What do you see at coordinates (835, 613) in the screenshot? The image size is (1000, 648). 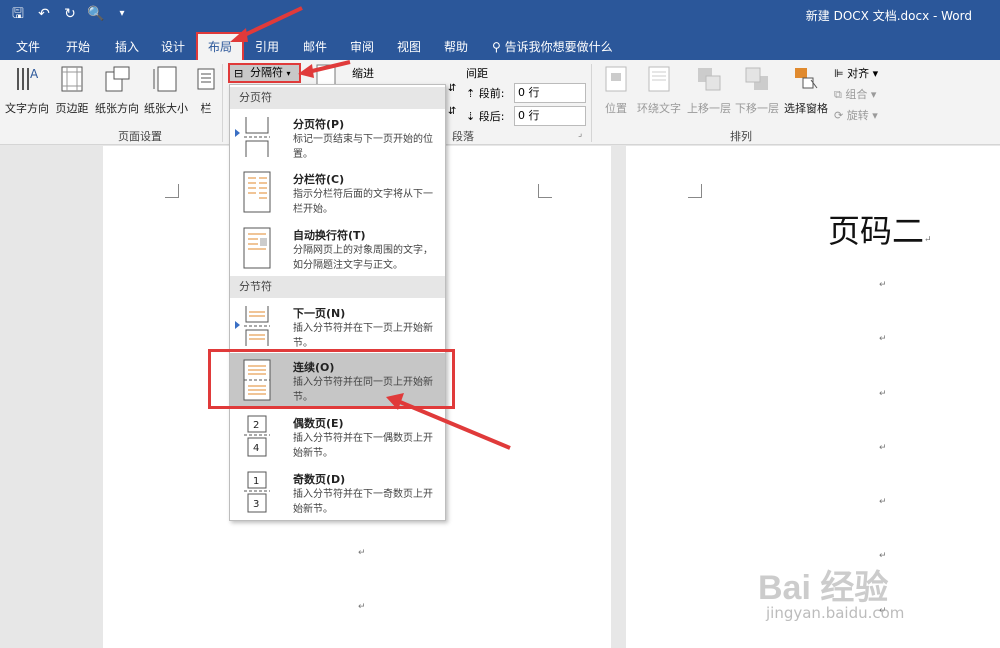 I see `watermark-url: jingyan.baidu.com` at bounding box center [835, 613].